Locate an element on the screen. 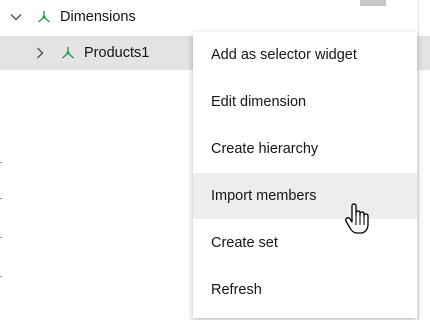  menu-item-create-set: Create set is located at coordinates (305, 243).